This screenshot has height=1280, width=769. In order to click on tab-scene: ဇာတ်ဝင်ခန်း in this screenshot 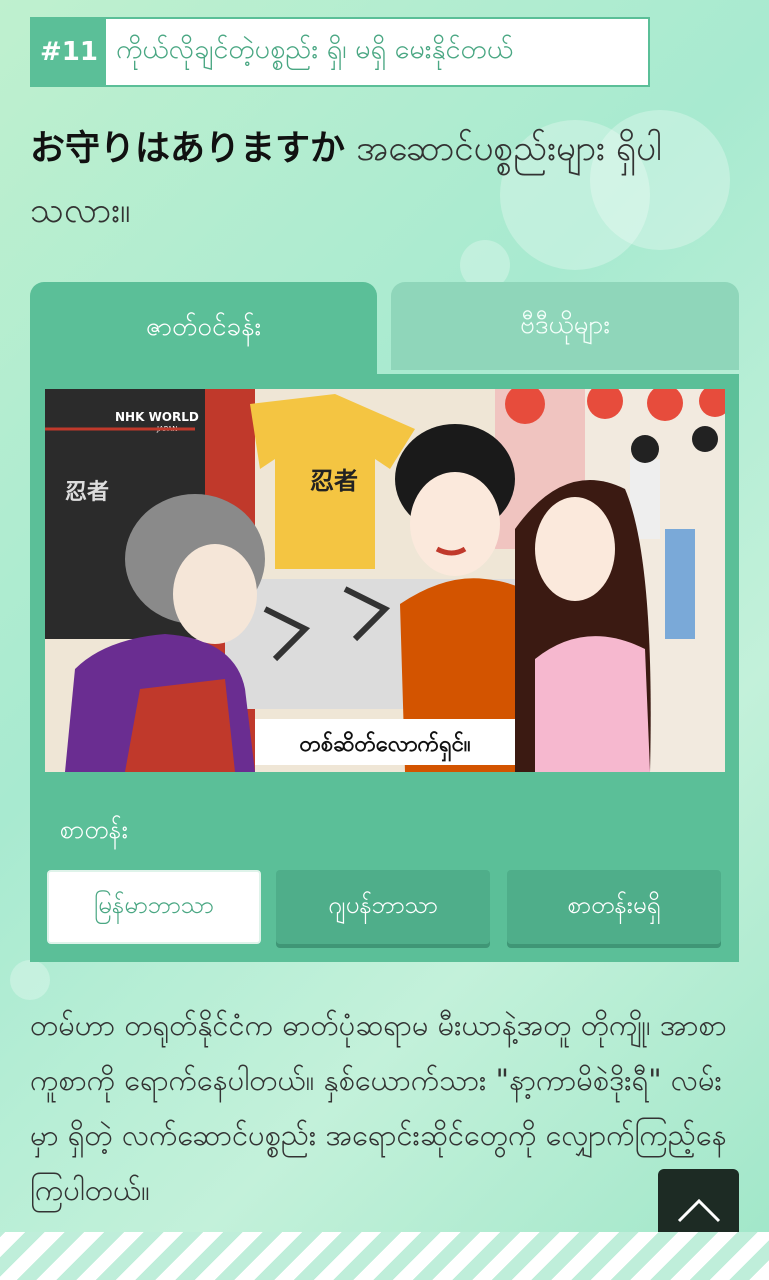, I will do `click(203, 328)`.